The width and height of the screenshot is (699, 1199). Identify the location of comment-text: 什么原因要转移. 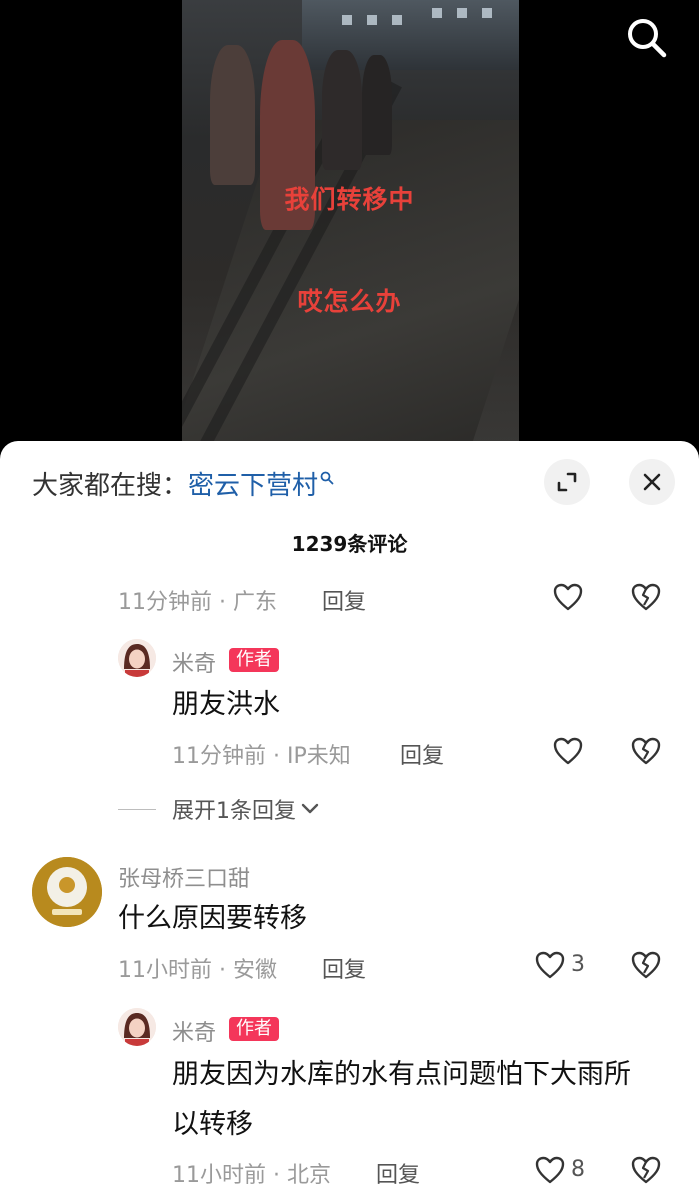
(212, 918).